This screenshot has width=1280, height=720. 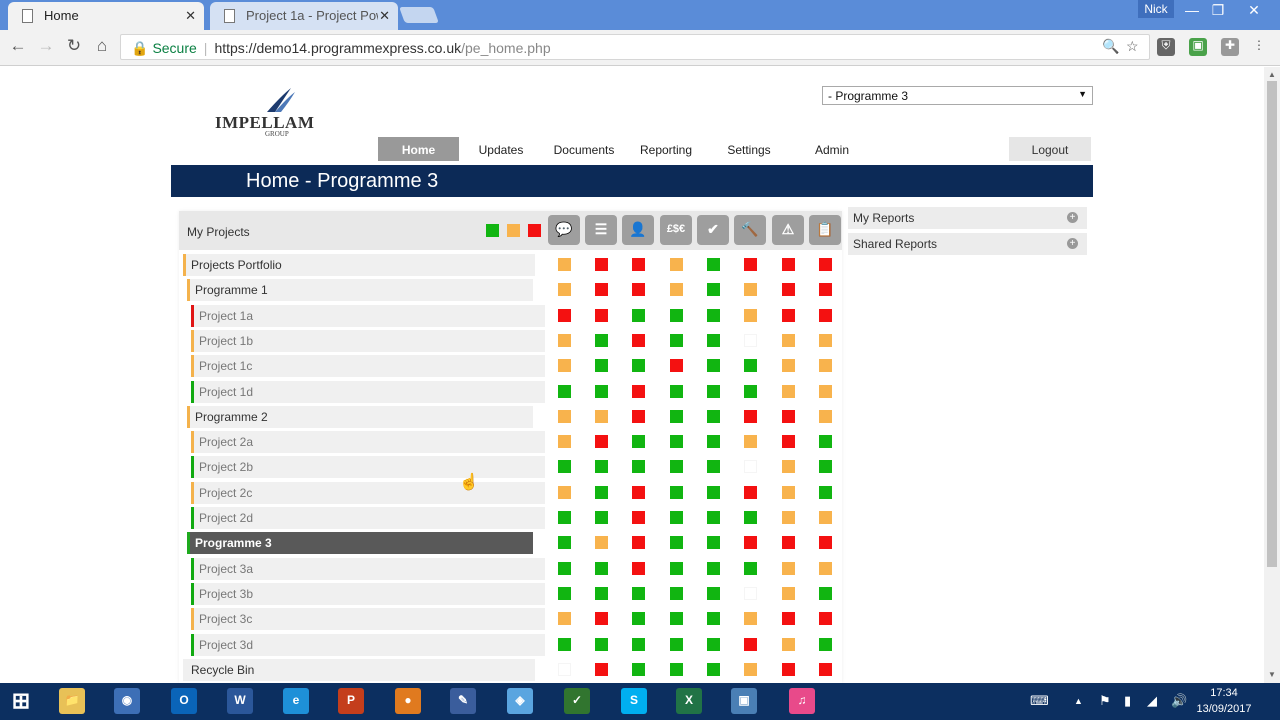 What do you see at coordinates (1078, 701) in the screenshot?
I see `show-hidden-icons-icon: ▲` at bounding box center [1078, 701].